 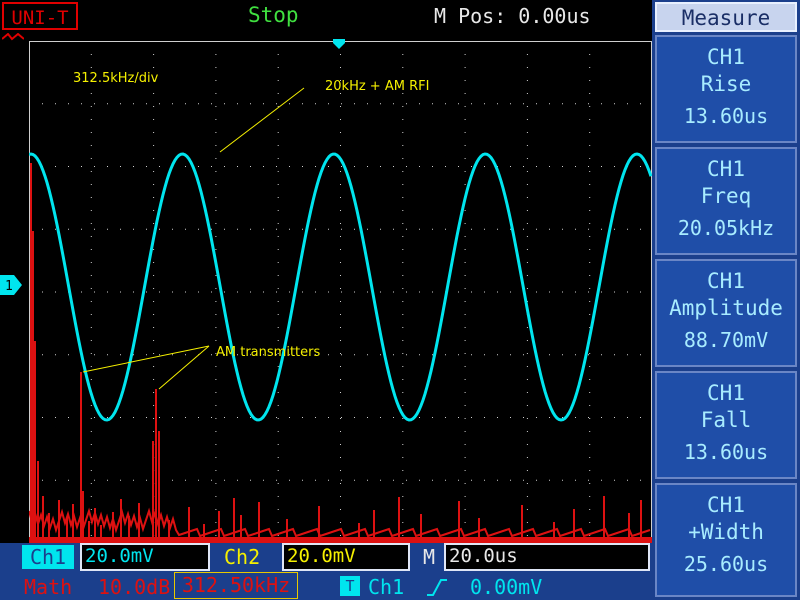 I want to click on timebase-value: 20.0us, so click(x=547, y=557).